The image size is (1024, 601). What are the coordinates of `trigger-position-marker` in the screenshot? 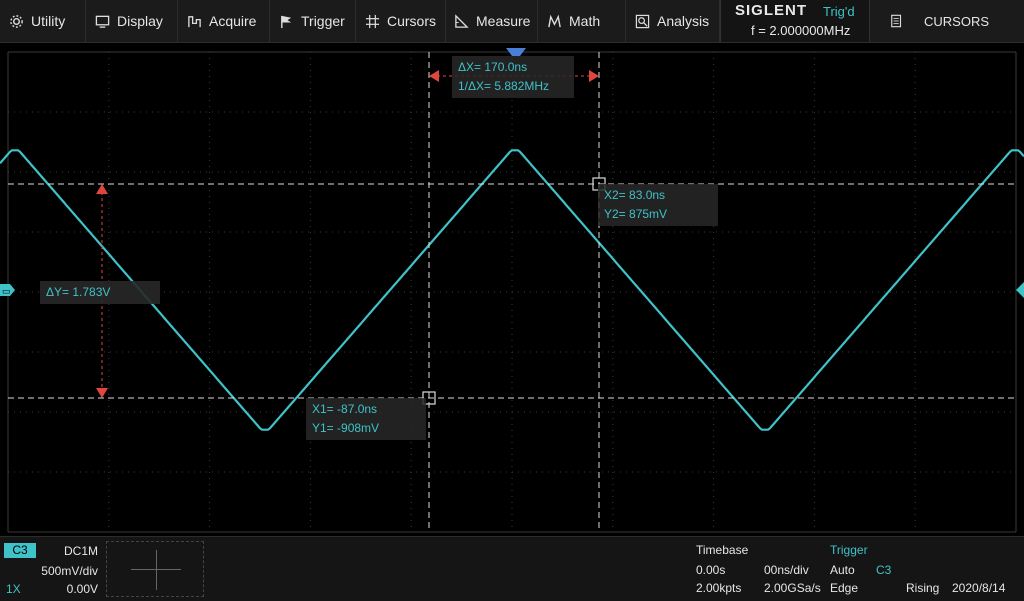 It's located at (516, 52).